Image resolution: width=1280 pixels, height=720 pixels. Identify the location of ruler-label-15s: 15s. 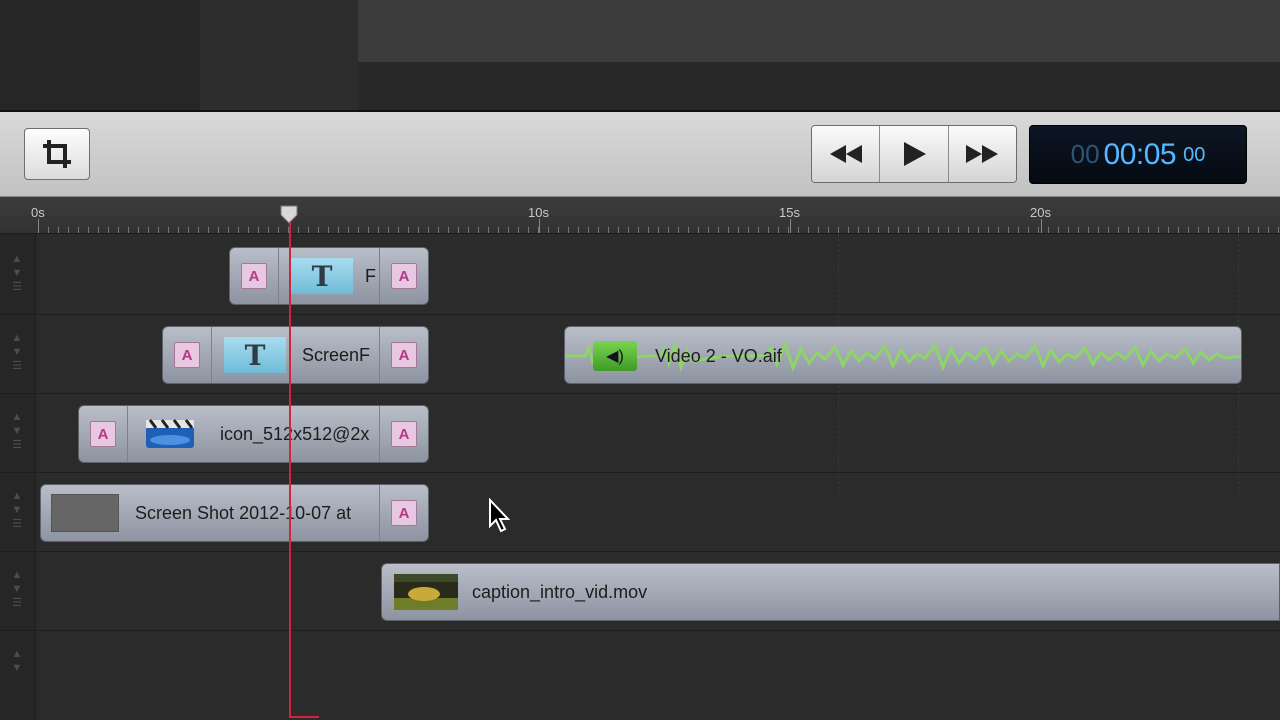
(789, 212).